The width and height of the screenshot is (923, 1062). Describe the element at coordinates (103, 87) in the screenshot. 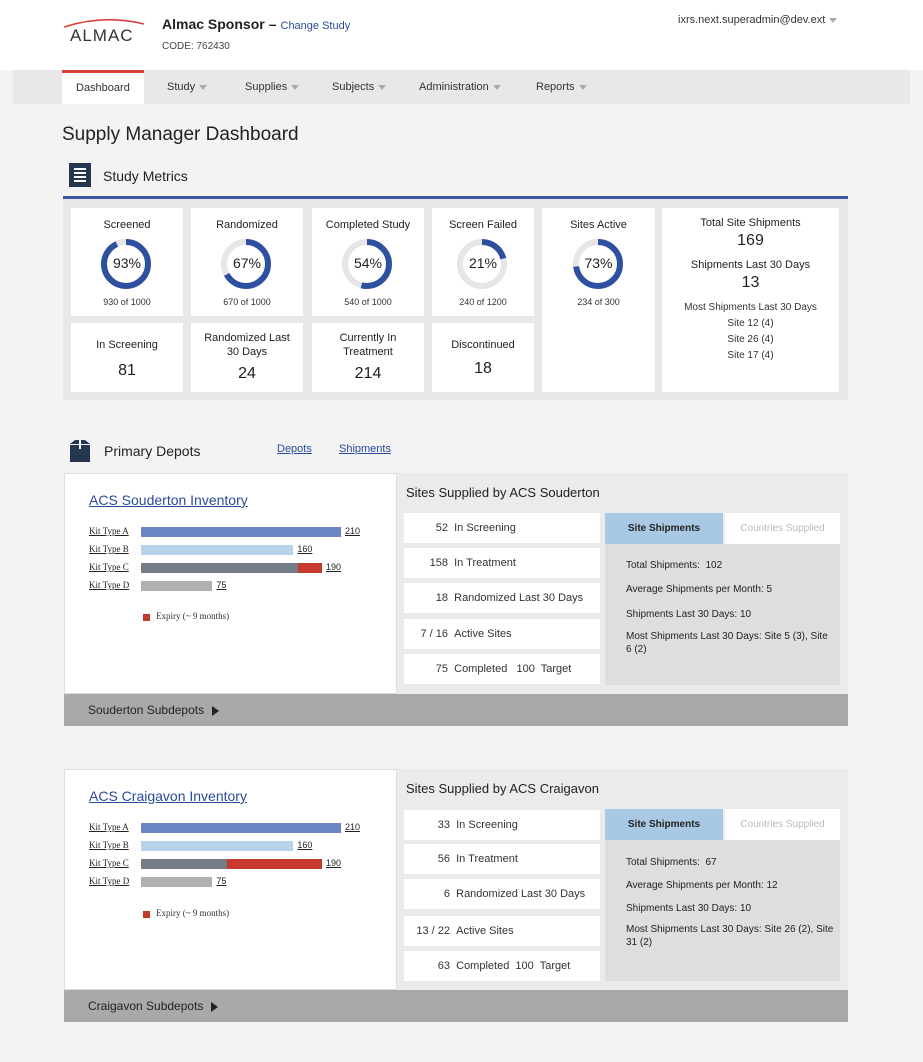

I see `nav-dashboard: Dashboard` at that location.